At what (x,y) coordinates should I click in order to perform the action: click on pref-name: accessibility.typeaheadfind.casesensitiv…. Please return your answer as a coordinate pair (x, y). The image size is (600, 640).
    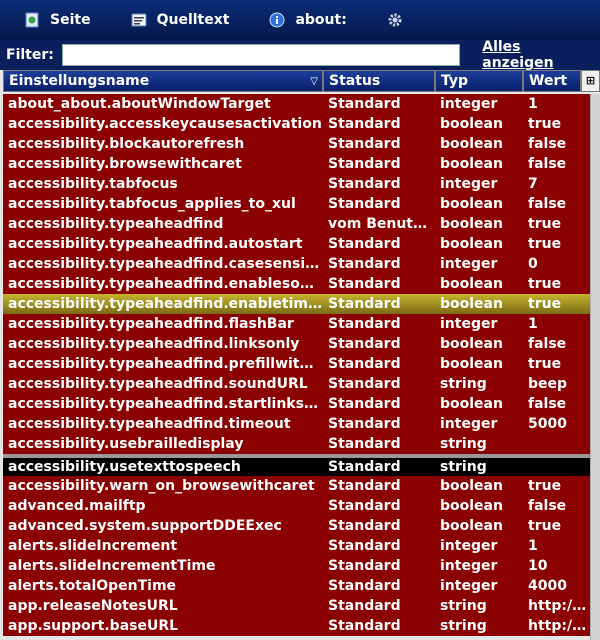
    Looking at the image, I should click on (165, 264).